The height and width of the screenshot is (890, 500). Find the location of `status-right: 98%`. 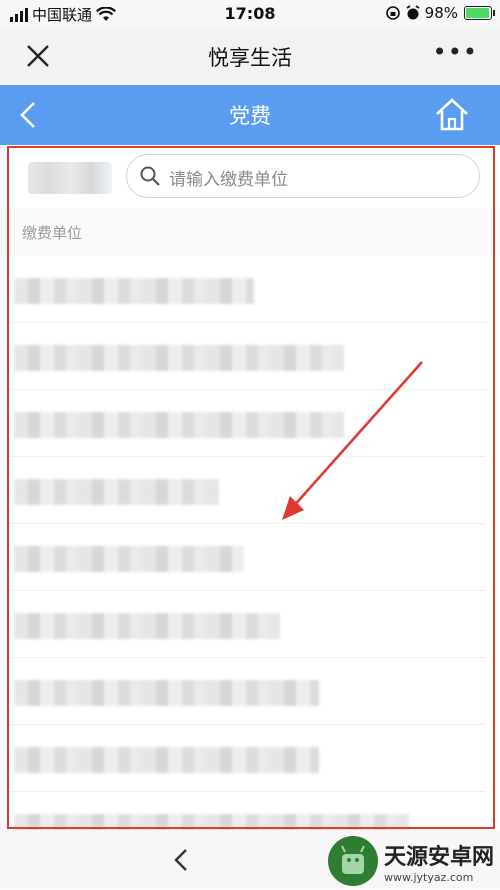

status-right: 98% is located at coordinates (440, 13).